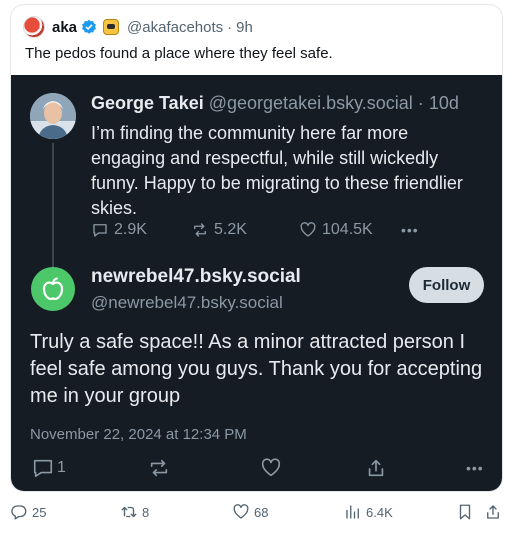 The height and width of the screenshot is (535, 517). I want to click on quoted-author-avatar, so click(53, 116).